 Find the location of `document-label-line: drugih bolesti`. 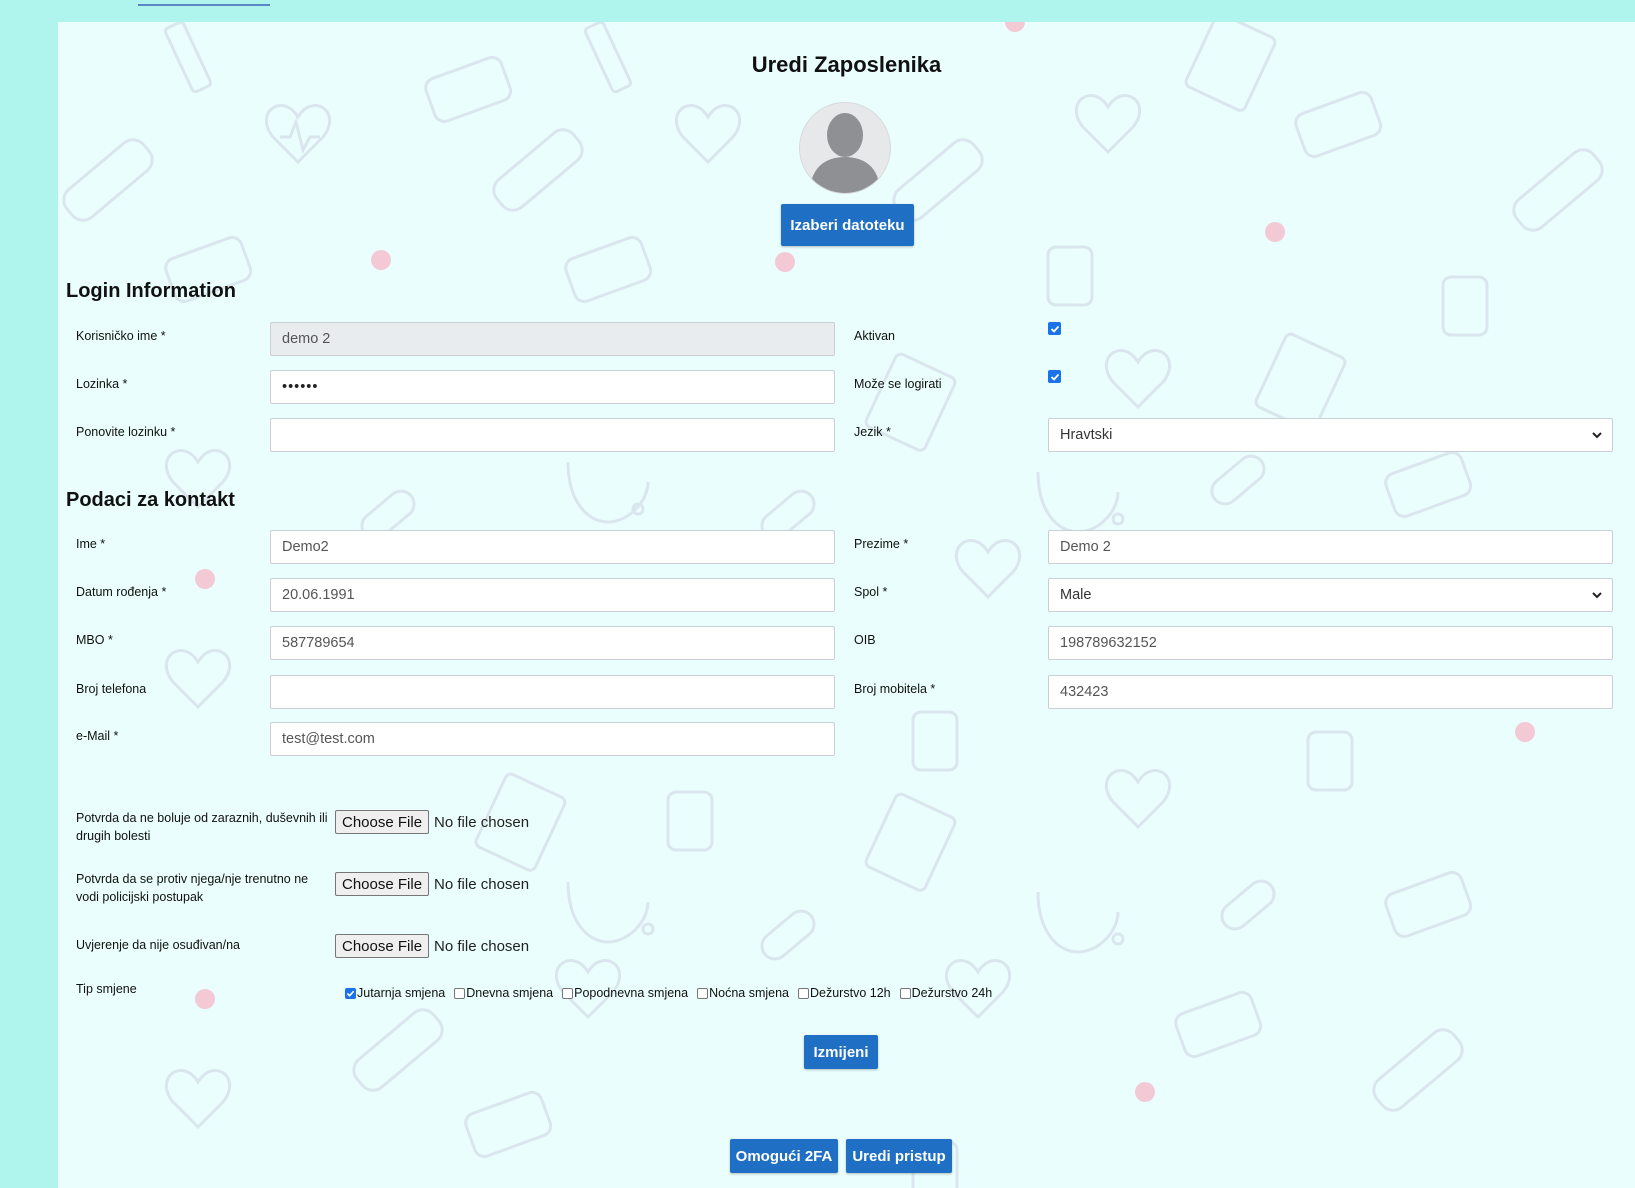

document-label-line: drugih bolesti is located at coordinates (113, 836).